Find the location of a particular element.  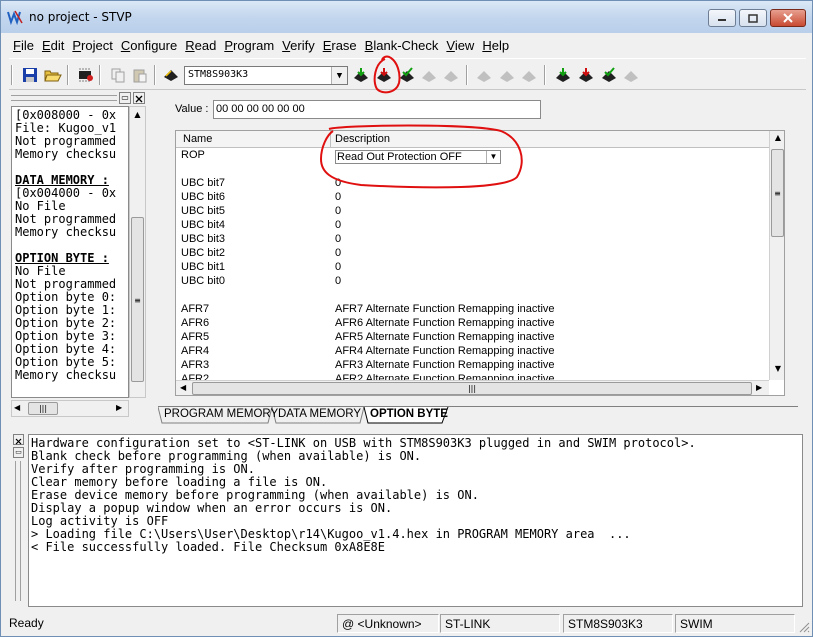

blank-check-current-tab-button is located at coordinates (451, 75).